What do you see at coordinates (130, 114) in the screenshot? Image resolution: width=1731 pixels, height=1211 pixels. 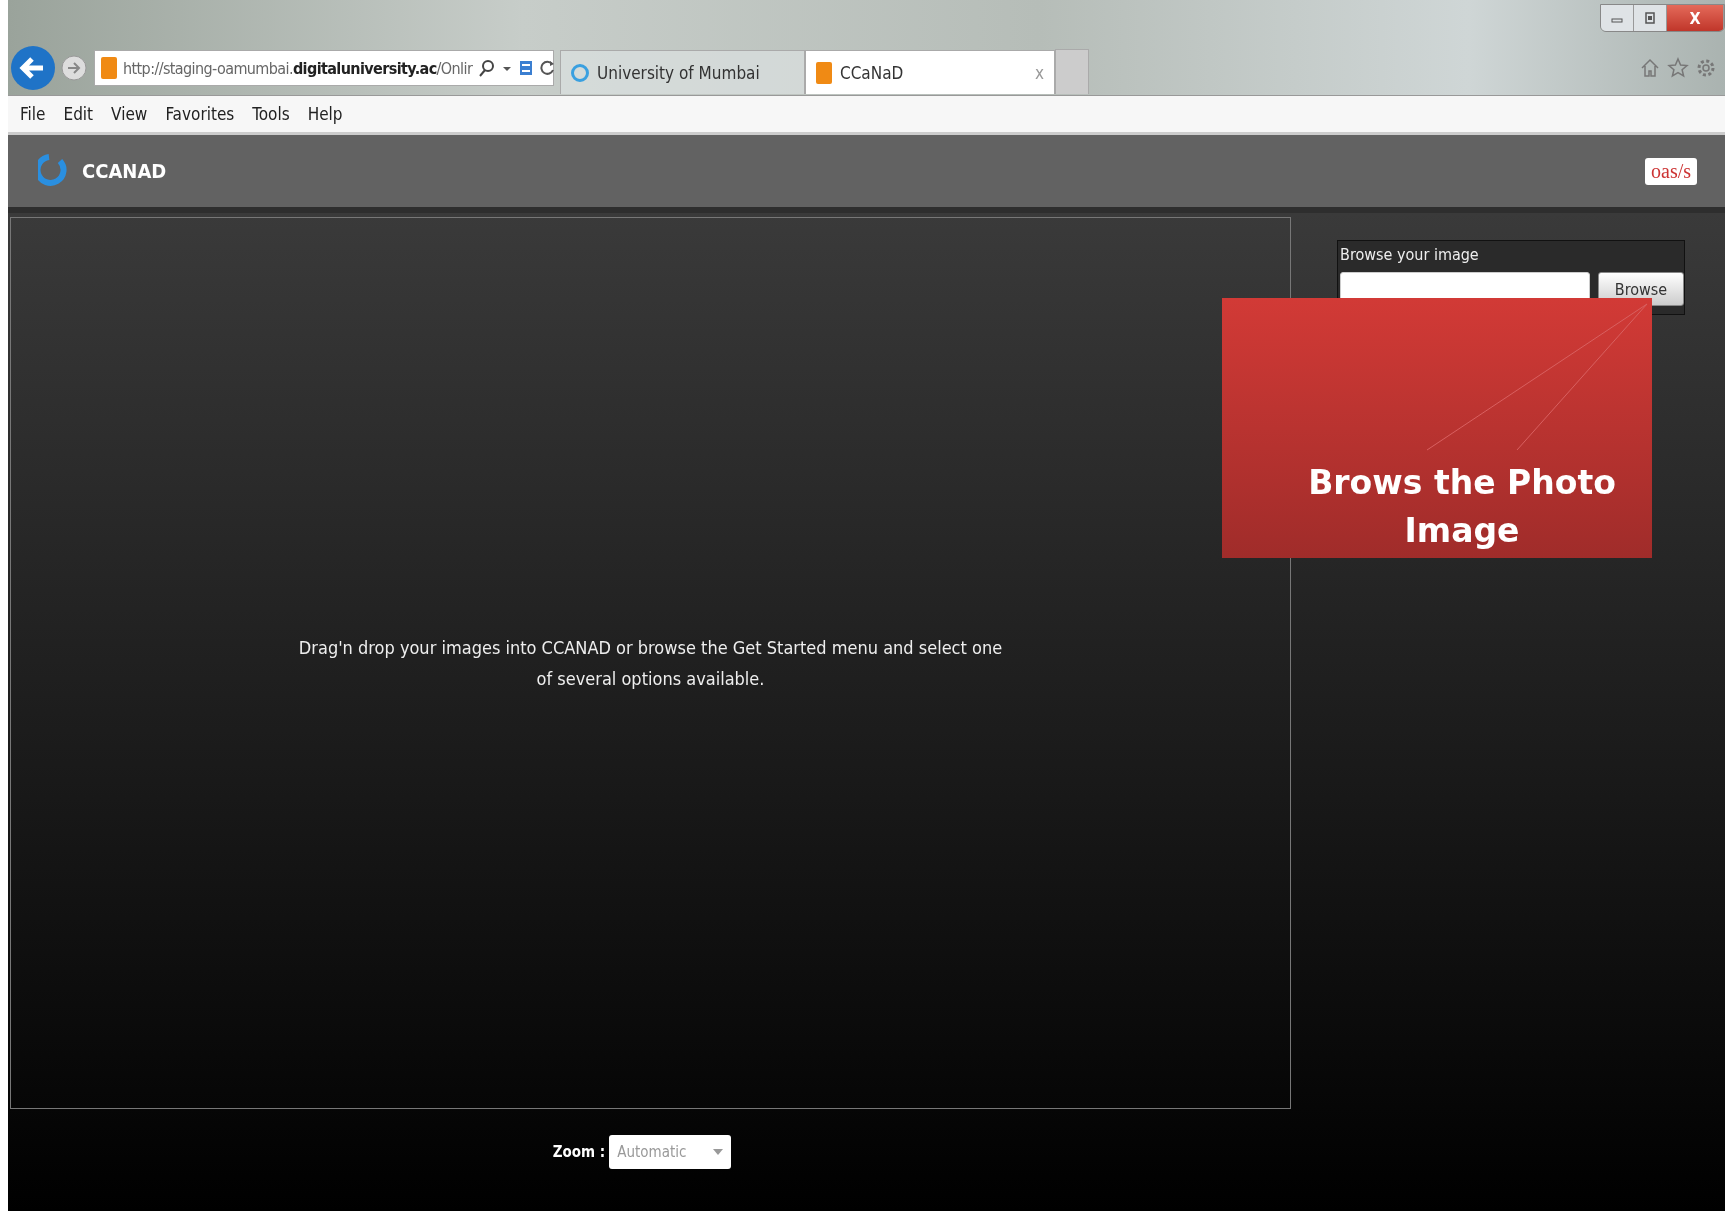 I see `menu-item: View` at bounding box center [130, 114].